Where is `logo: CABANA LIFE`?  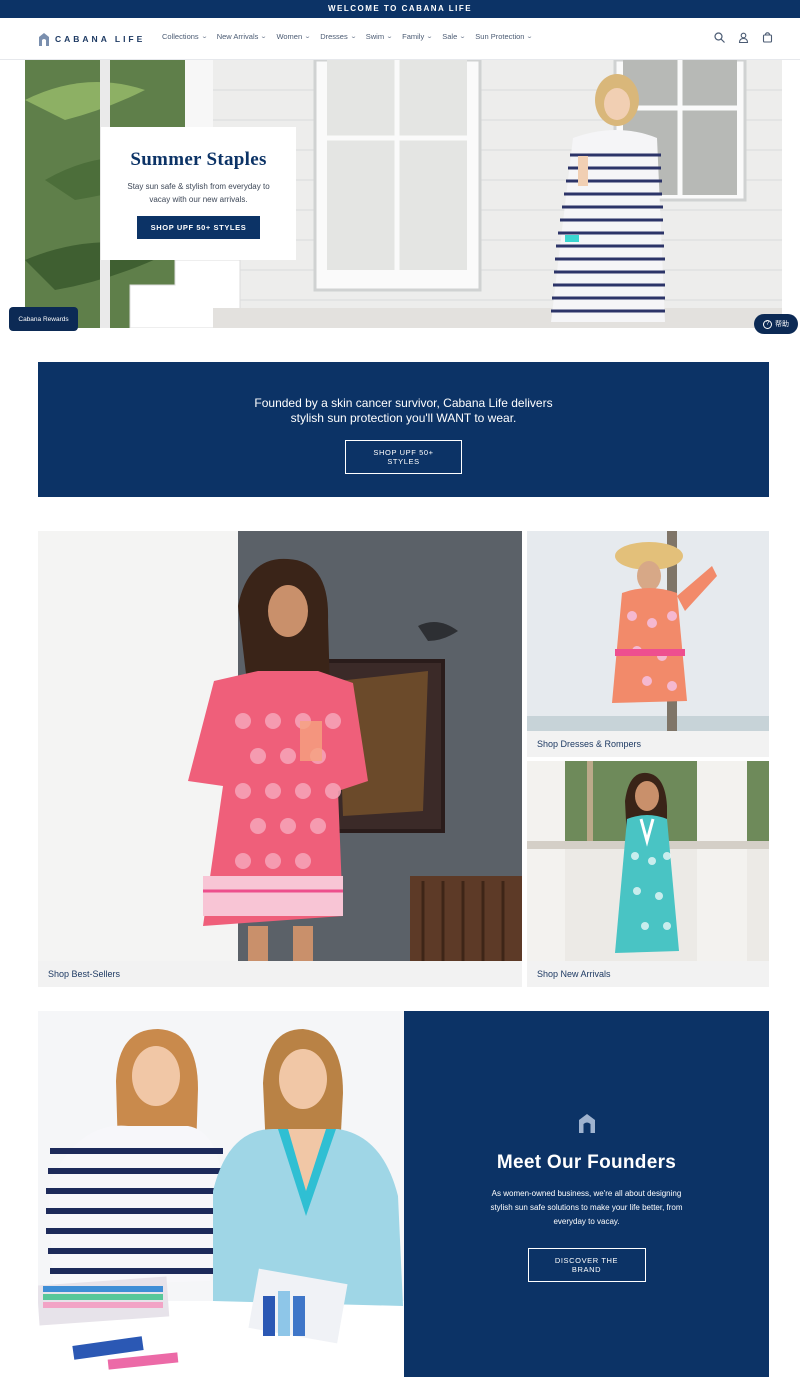 logo: CABANA LIFE is located at coordinates (91, 39).